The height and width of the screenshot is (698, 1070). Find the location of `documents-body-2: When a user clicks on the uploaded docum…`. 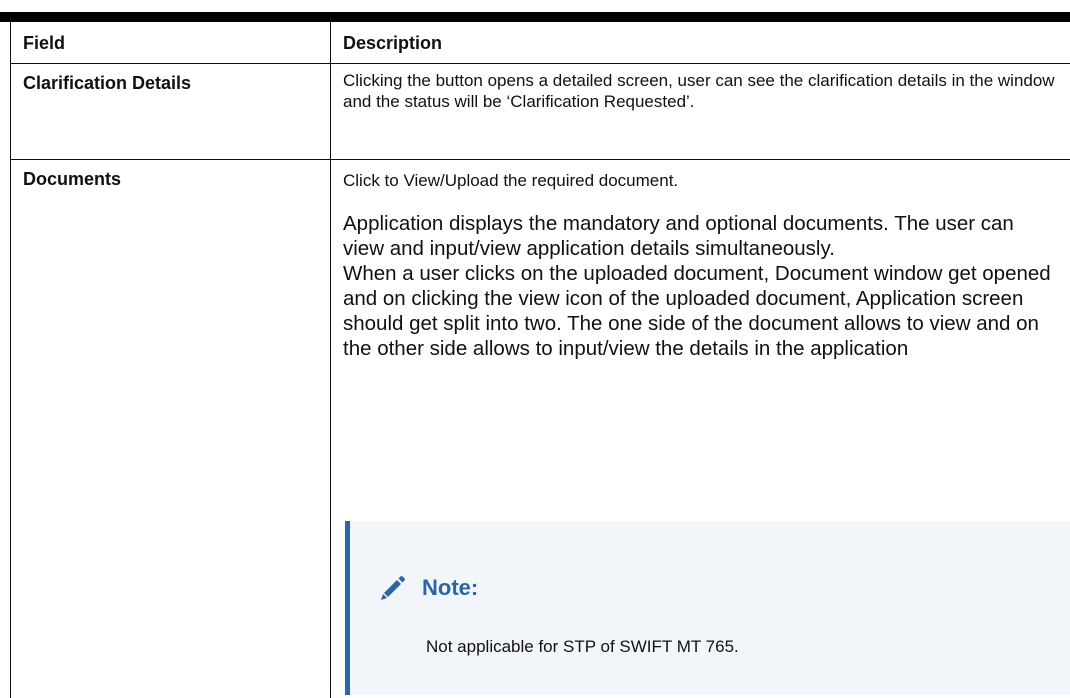

documents-body-2: When a user clicks on the uploaded docum… is located at coordinates (697, 311).